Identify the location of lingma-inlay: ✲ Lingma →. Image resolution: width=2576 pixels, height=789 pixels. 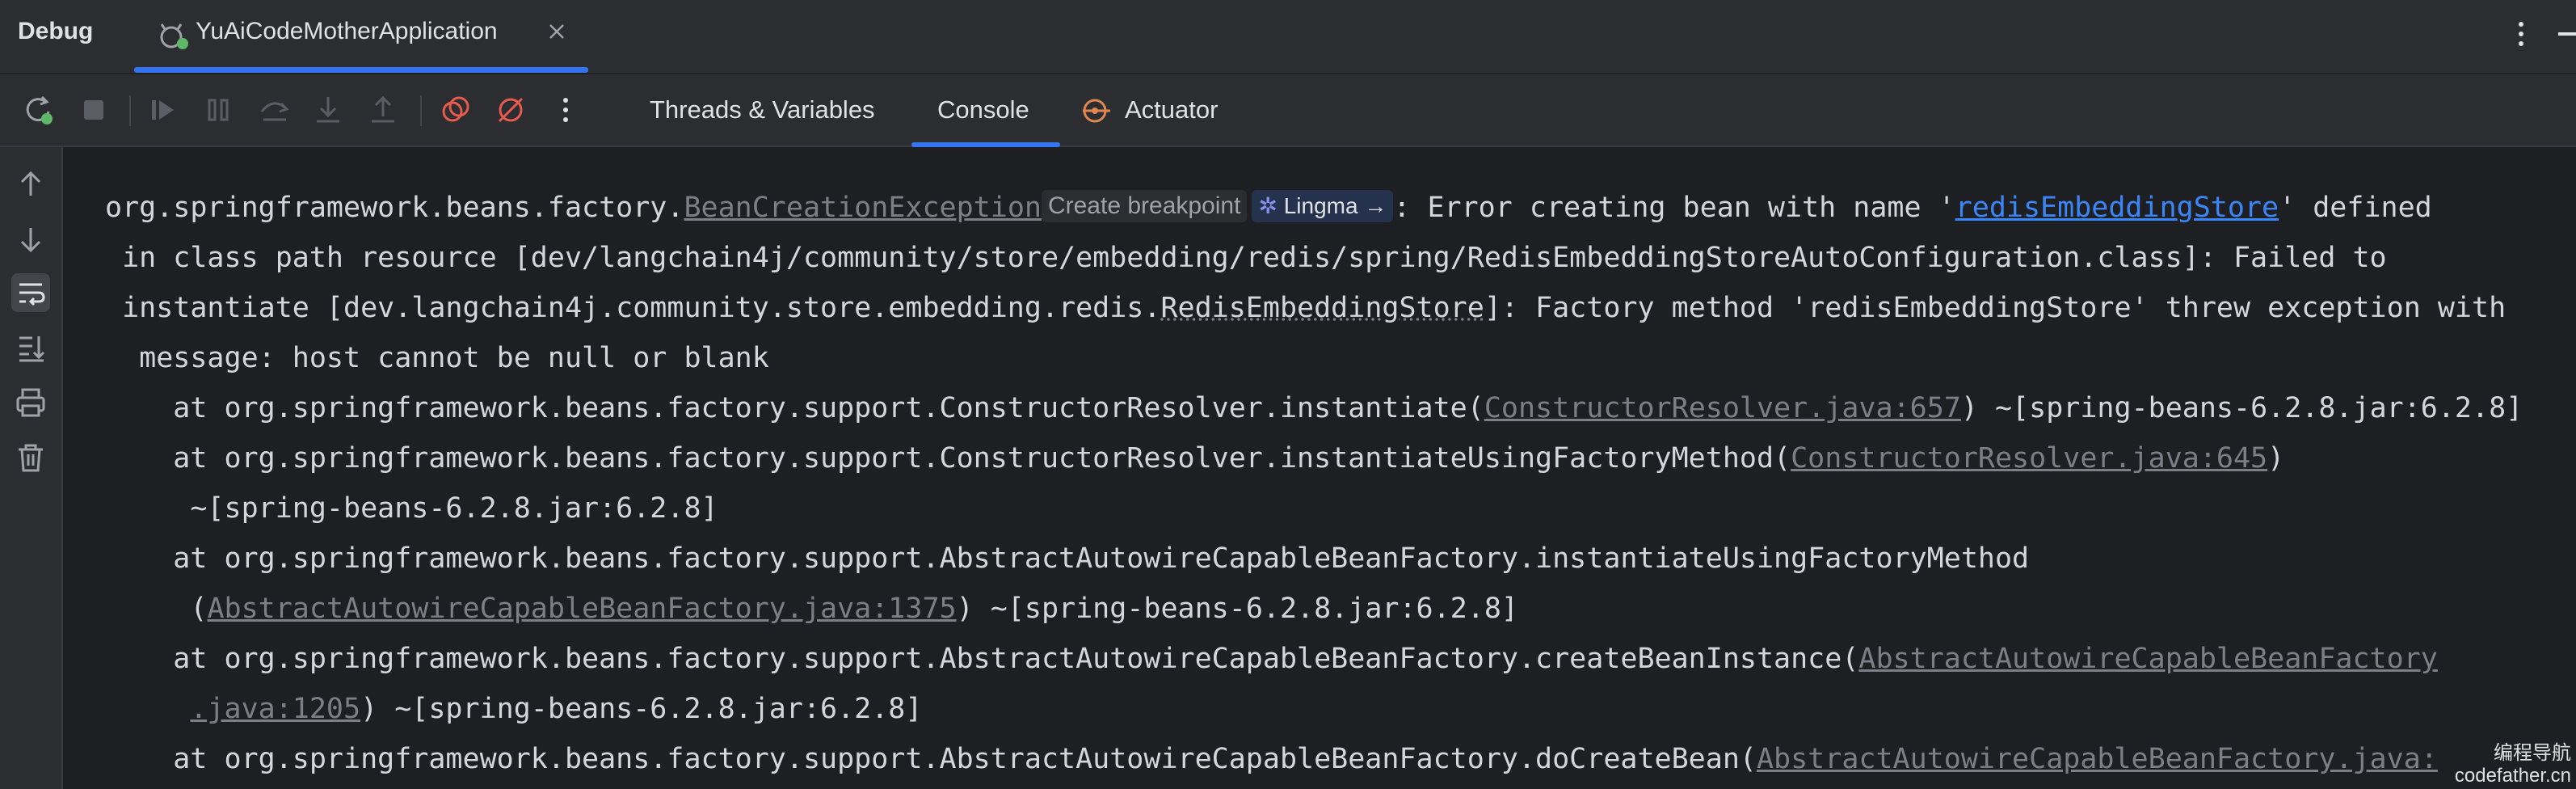
(1323, 206).